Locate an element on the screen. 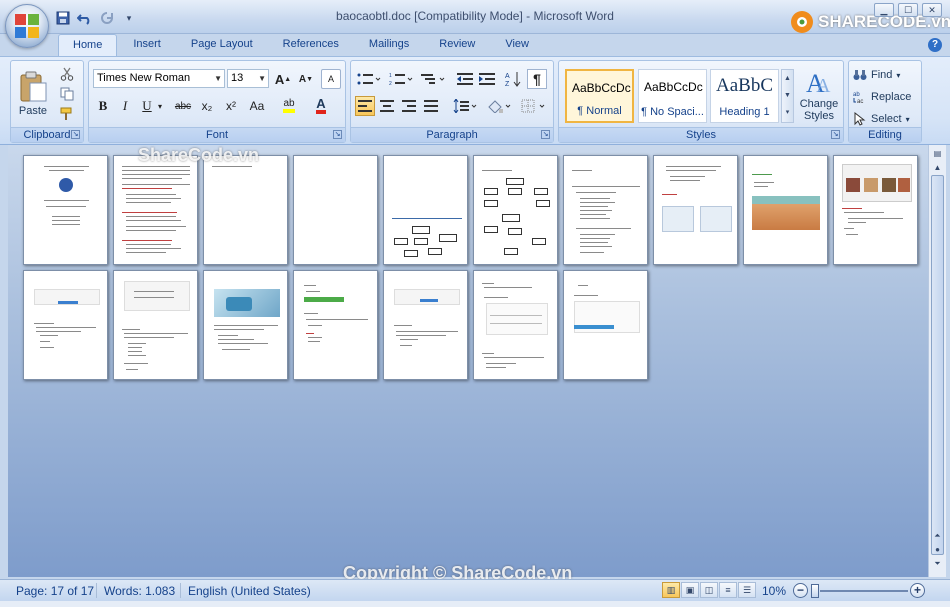 The width and height of the screenshot is (950, 607). help-icon: ? is located at coordinates (935, 45).